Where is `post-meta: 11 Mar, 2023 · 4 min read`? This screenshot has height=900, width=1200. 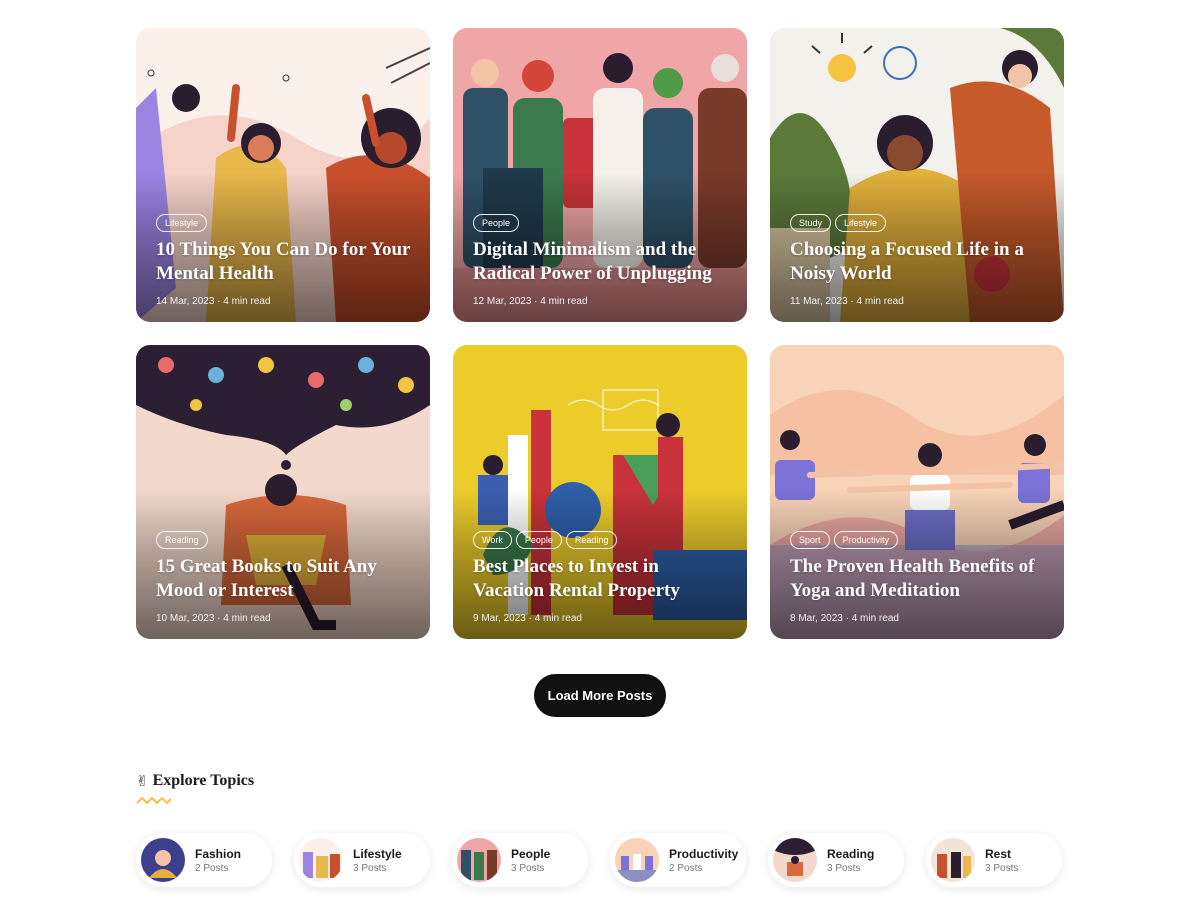 post-meta: 11 Mar, 2023 · 4 min read is located at coordinates (847, 301).